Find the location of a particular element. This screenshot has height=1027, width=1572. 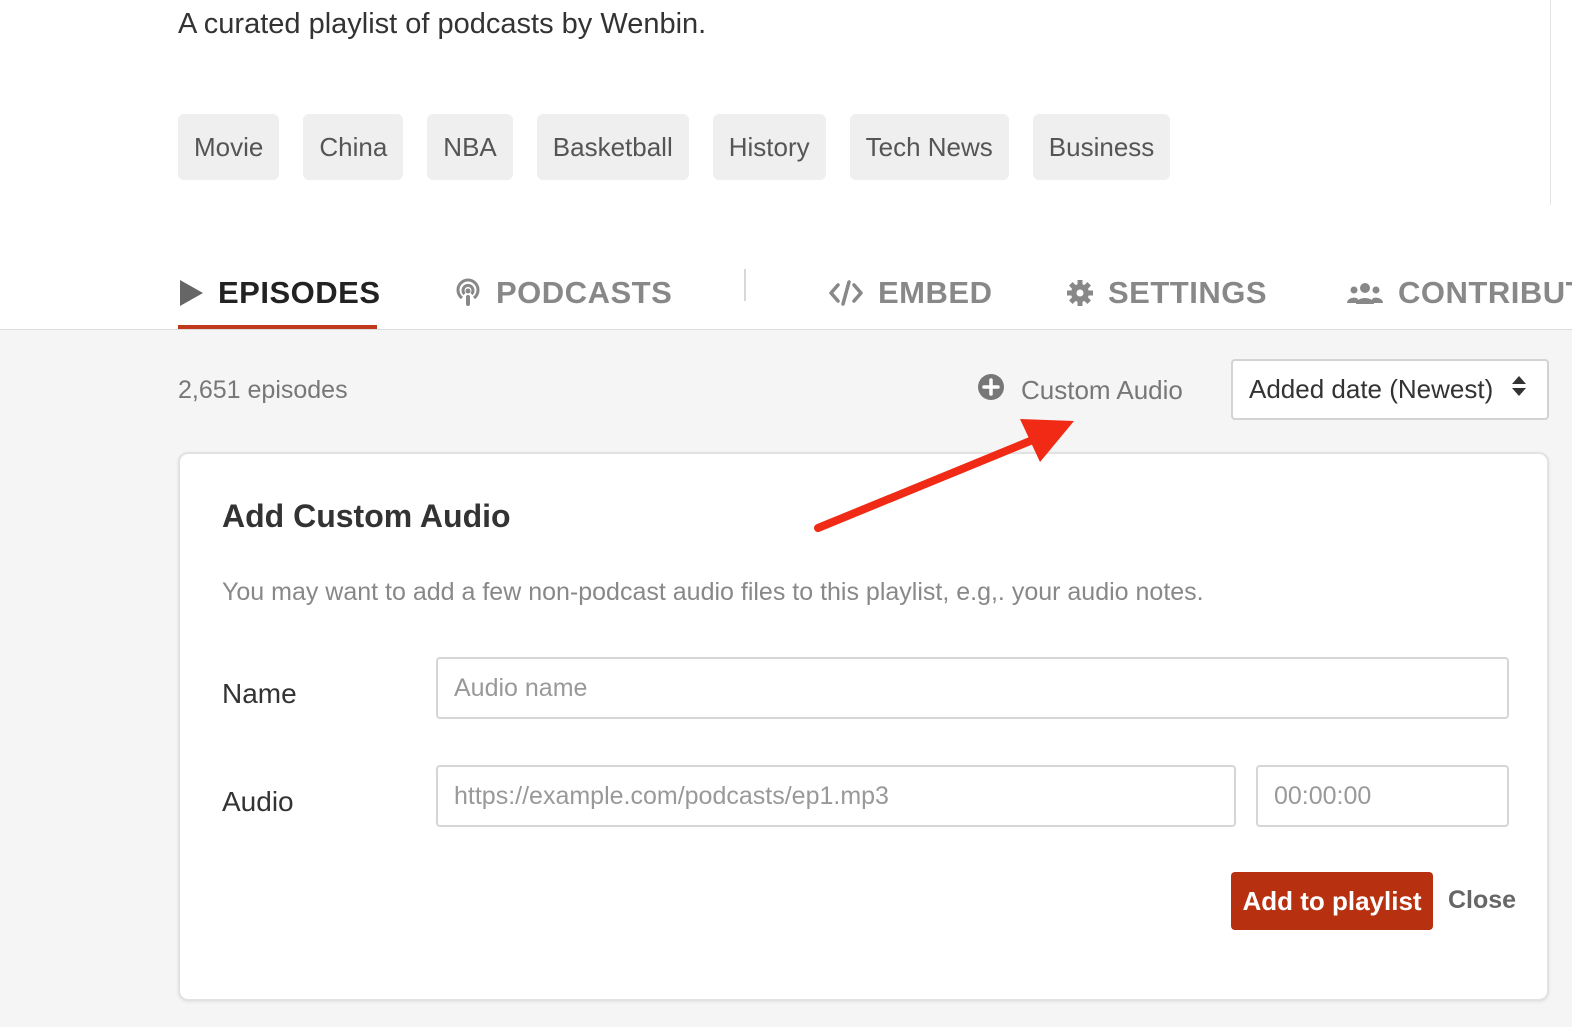

card-title: Add Custom Audio is located at coordinates (366, 516).